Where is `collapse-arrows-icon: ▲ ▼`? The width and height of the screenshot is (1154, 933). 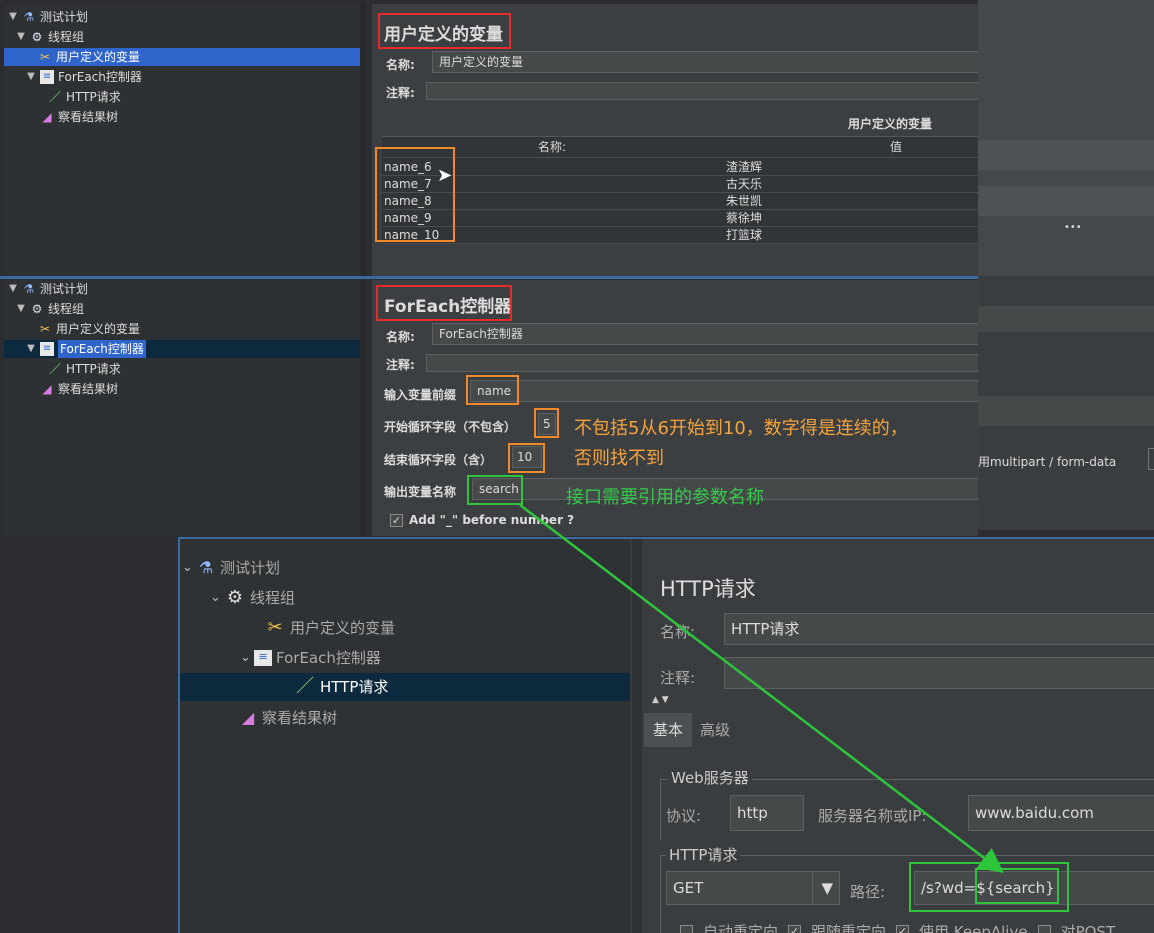
collapse-arrows-icon: ▲ ▼ is located at coordinates (660, 700).